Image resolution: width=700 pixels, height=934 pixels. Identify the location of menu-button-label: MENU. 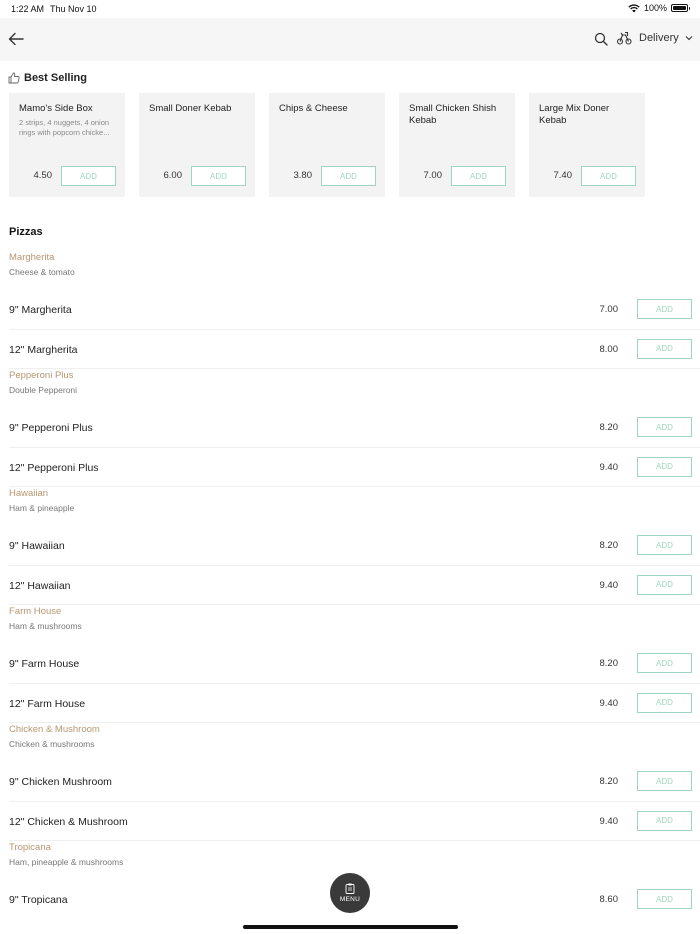
(350, 899).